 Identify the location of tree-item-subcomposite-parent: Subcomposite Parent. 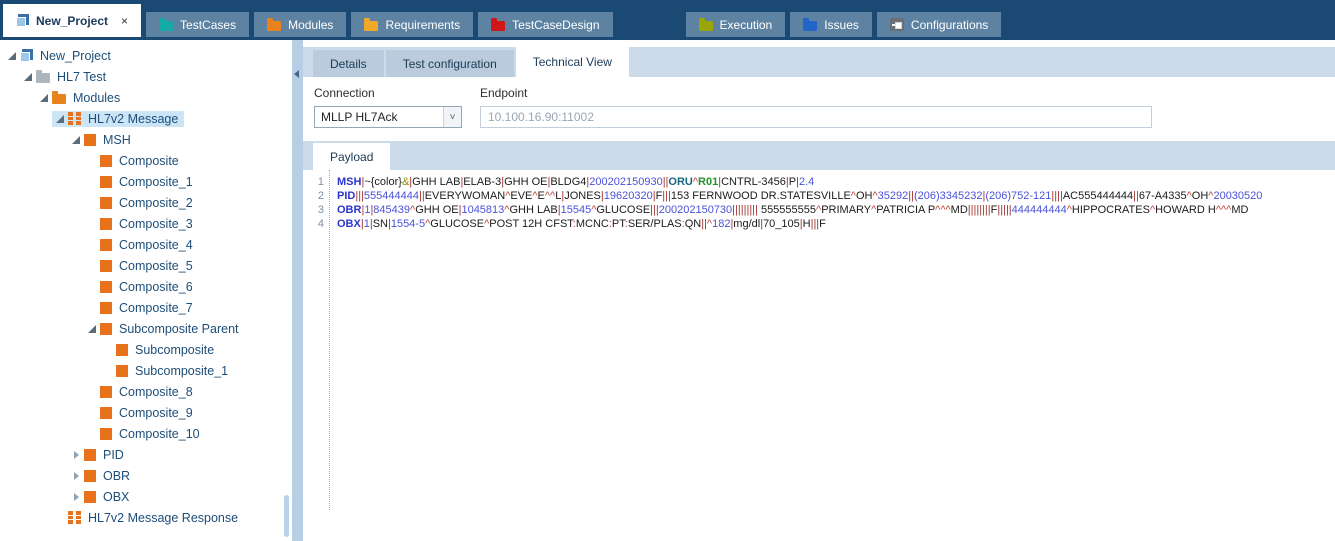
(146, 328).